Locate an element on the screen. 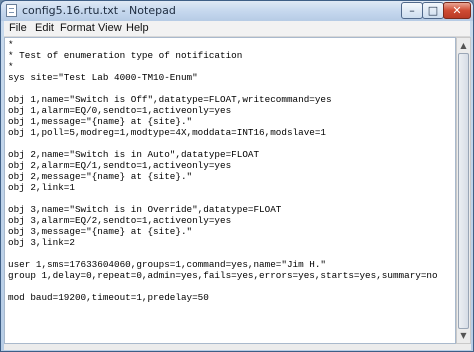 The height and width of the screenshot is (352, 474). text-line: mod baud=19200,timeout=1,predelay=50 is located at coordinates (108, 297).